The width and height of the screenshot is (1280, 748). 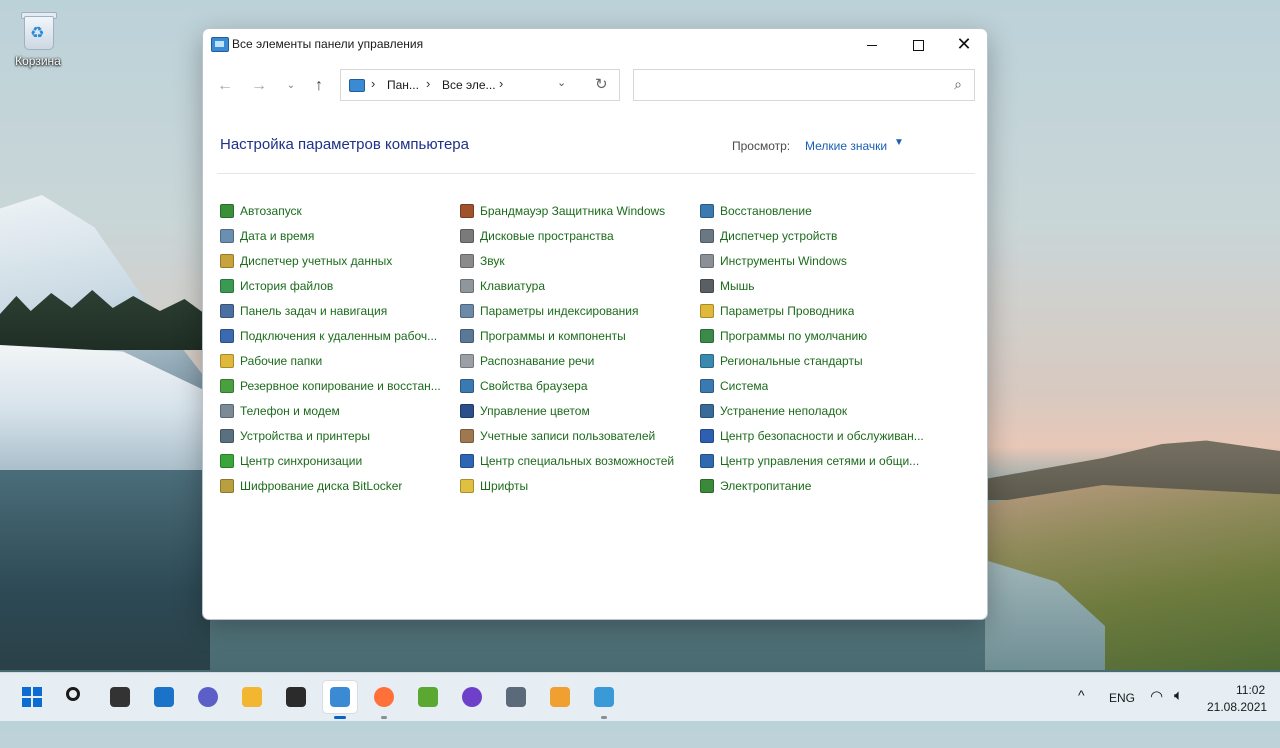 I want to click on search-box: ⌕, so click(x=804, y=85).